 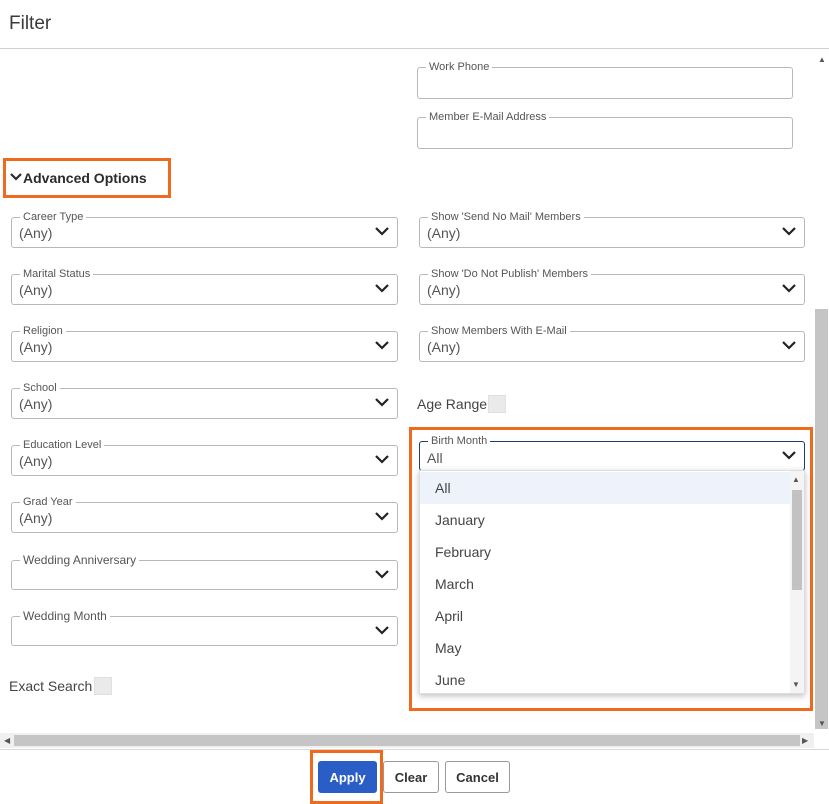 I want to click on dialog-header: Filter, so click(x=414, y=24).